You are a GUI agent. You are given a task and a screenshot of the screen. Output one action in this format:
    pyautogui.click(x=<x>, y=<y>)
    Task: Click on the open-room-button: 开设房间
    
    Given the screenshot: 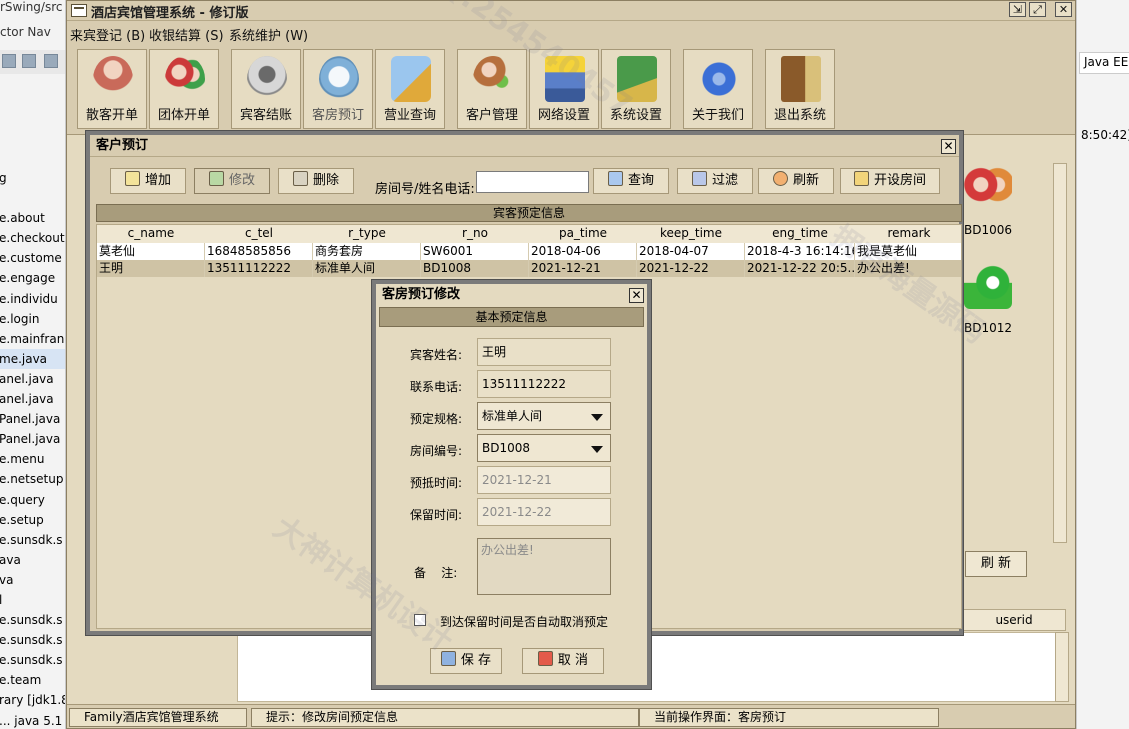 What is the action you would take?
    pyautogui.click(x=890, y=181)
    